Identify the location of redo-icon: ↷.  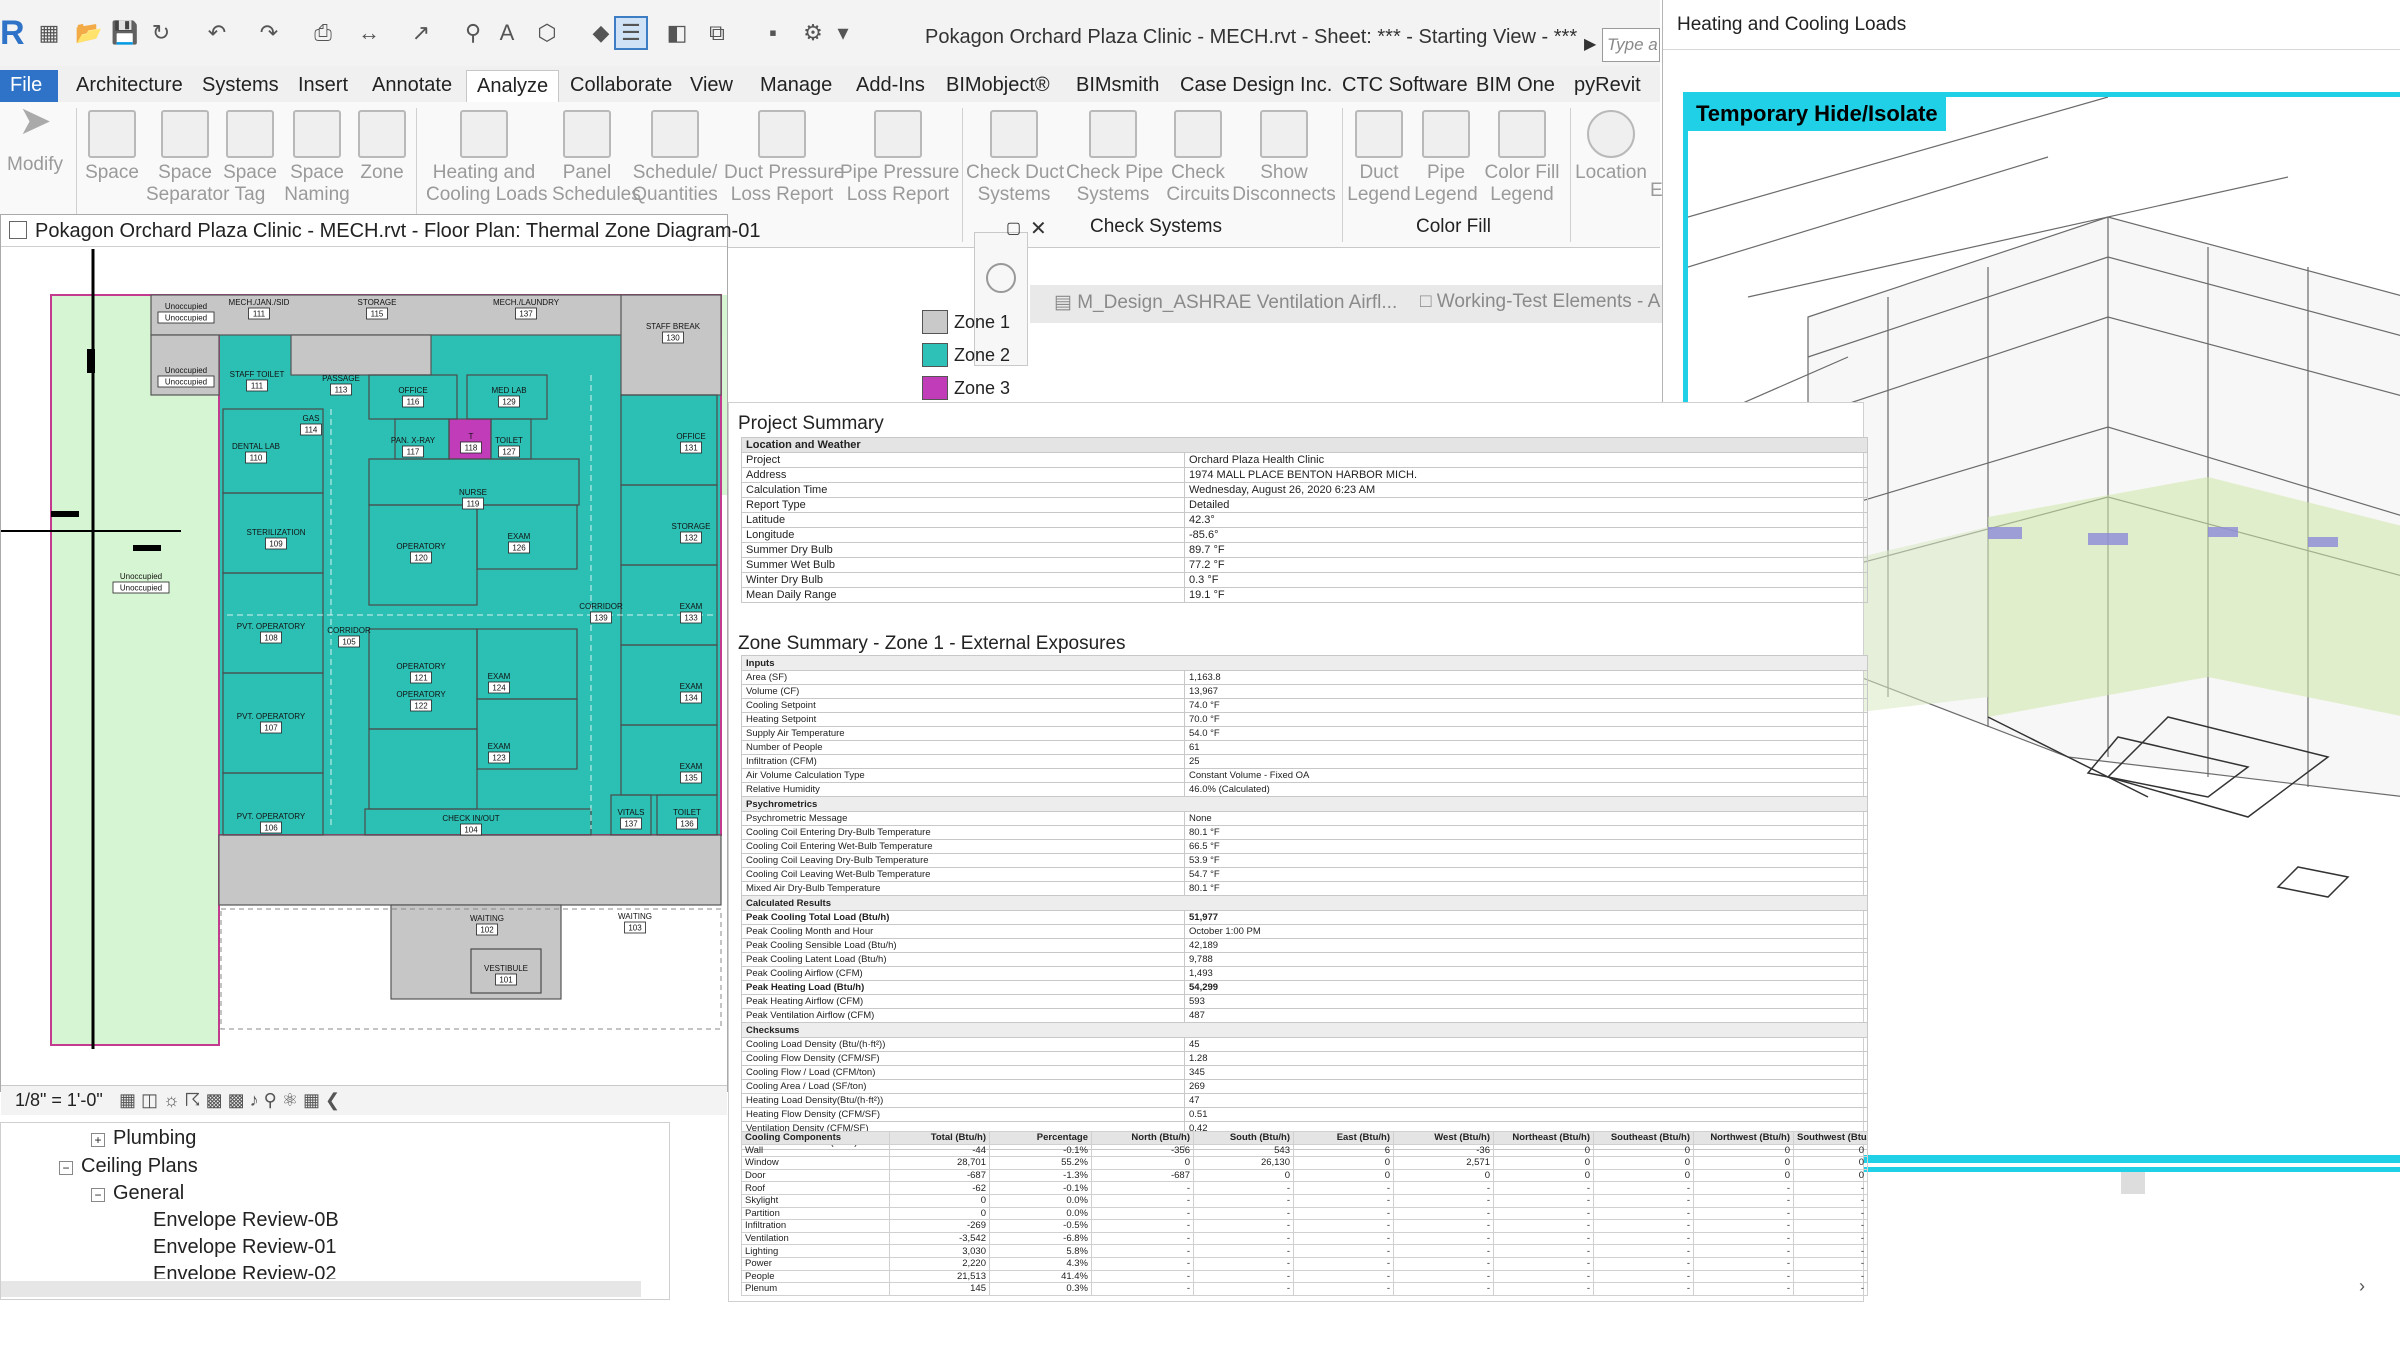
(269, 33).